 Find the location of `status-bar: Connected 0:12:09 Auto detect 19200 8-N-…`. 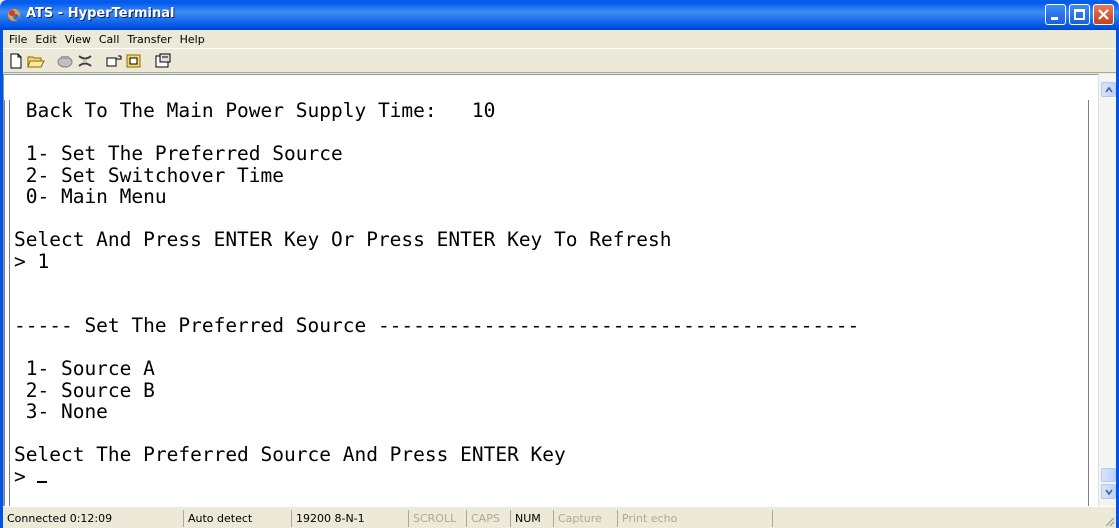

status-bar: Connected 0:12:09 Auto detect 19200 8-N-… is located at coordinates (559, 517).